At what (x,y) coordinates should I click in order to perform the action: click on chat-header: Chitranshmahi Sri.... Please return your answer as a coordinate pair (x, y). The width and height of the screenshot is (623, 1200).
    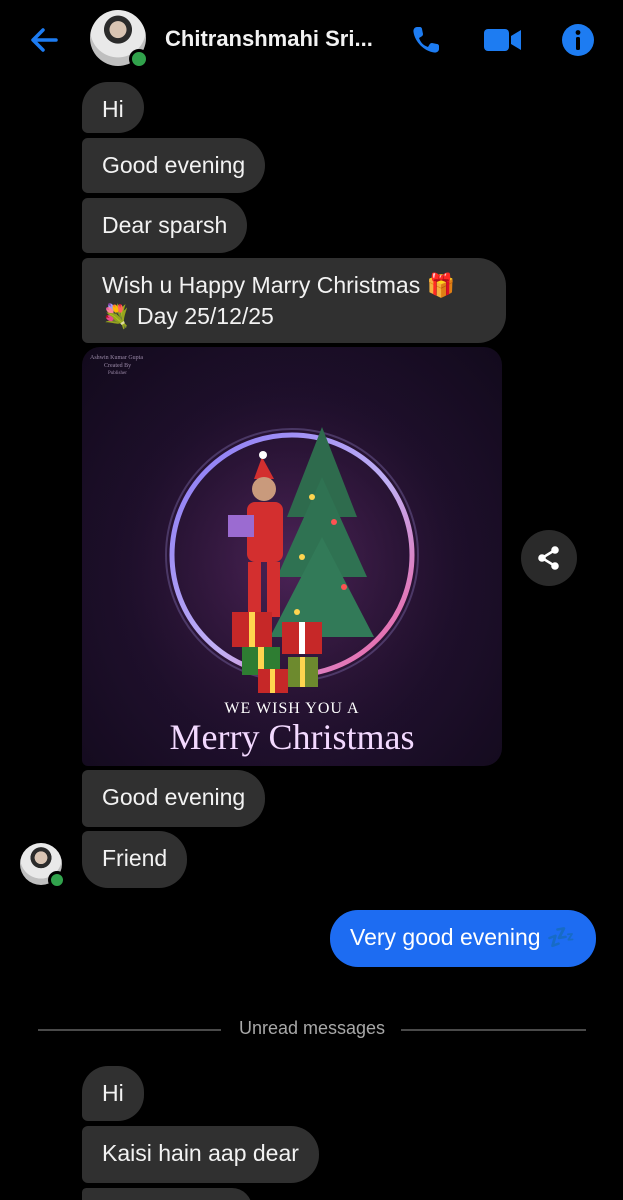
    Looking at the image, I should click on (311, 40).